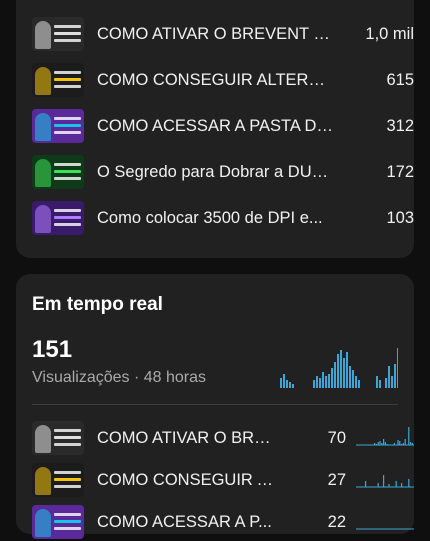  What do you see at coordinates (400, 217) in the screenshot?
I see `video-views-value: 103` at bounding box center [400, 217].